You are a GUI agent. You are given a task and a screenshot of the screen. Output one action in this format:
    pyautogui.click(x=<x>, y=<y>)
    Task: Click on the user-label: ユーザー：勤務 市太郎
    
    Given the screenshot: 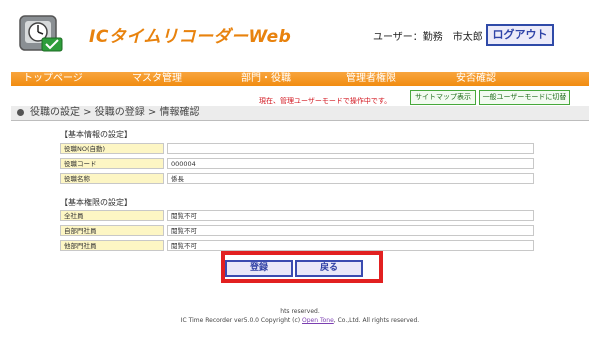 What is the action you would take?
    pyautogui.click(x=428, y=37)
    